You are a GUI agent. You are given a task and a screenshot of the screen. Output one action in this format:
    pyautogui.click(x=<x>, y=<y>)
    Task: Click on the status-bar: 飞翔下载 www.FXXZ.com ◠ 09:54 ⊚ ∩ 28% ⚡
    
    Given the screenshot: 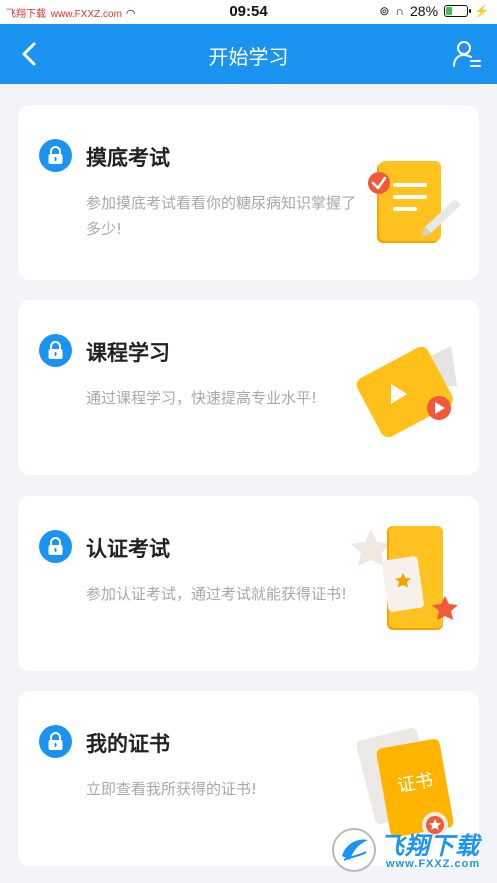 What is the action you would take?
    pyautogui.click(x=248, y=12)
    